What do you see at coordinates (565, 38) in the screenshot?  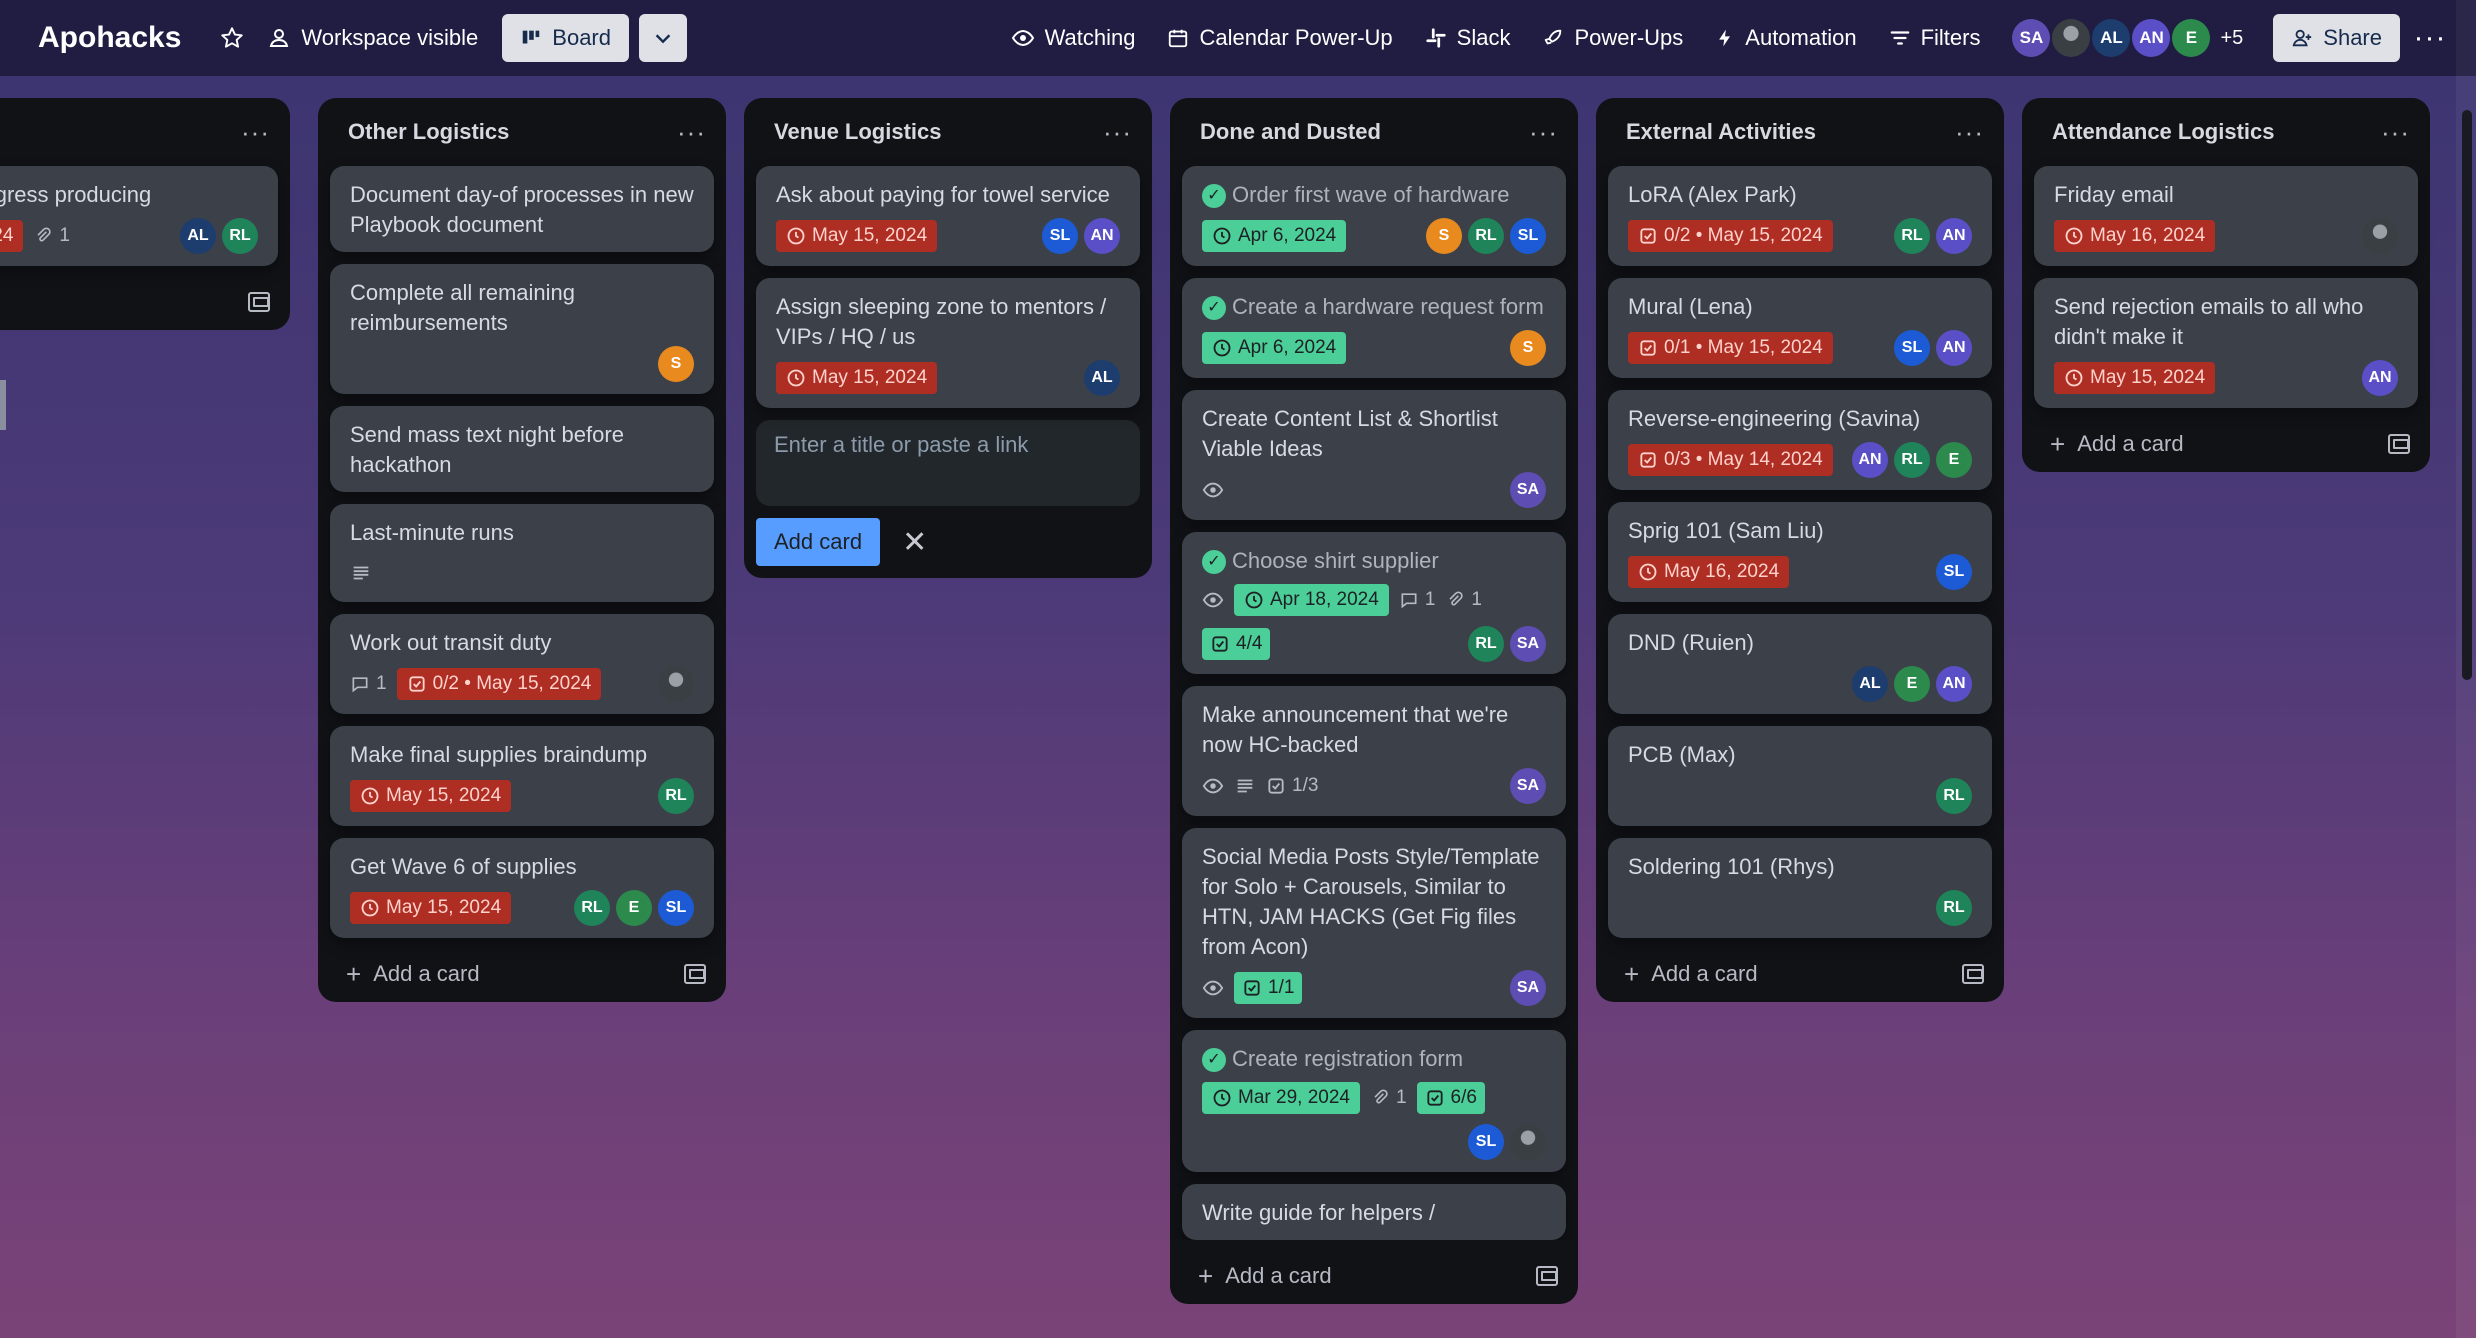 I see `board-view-button: Board` at bounding box center [565, 38].